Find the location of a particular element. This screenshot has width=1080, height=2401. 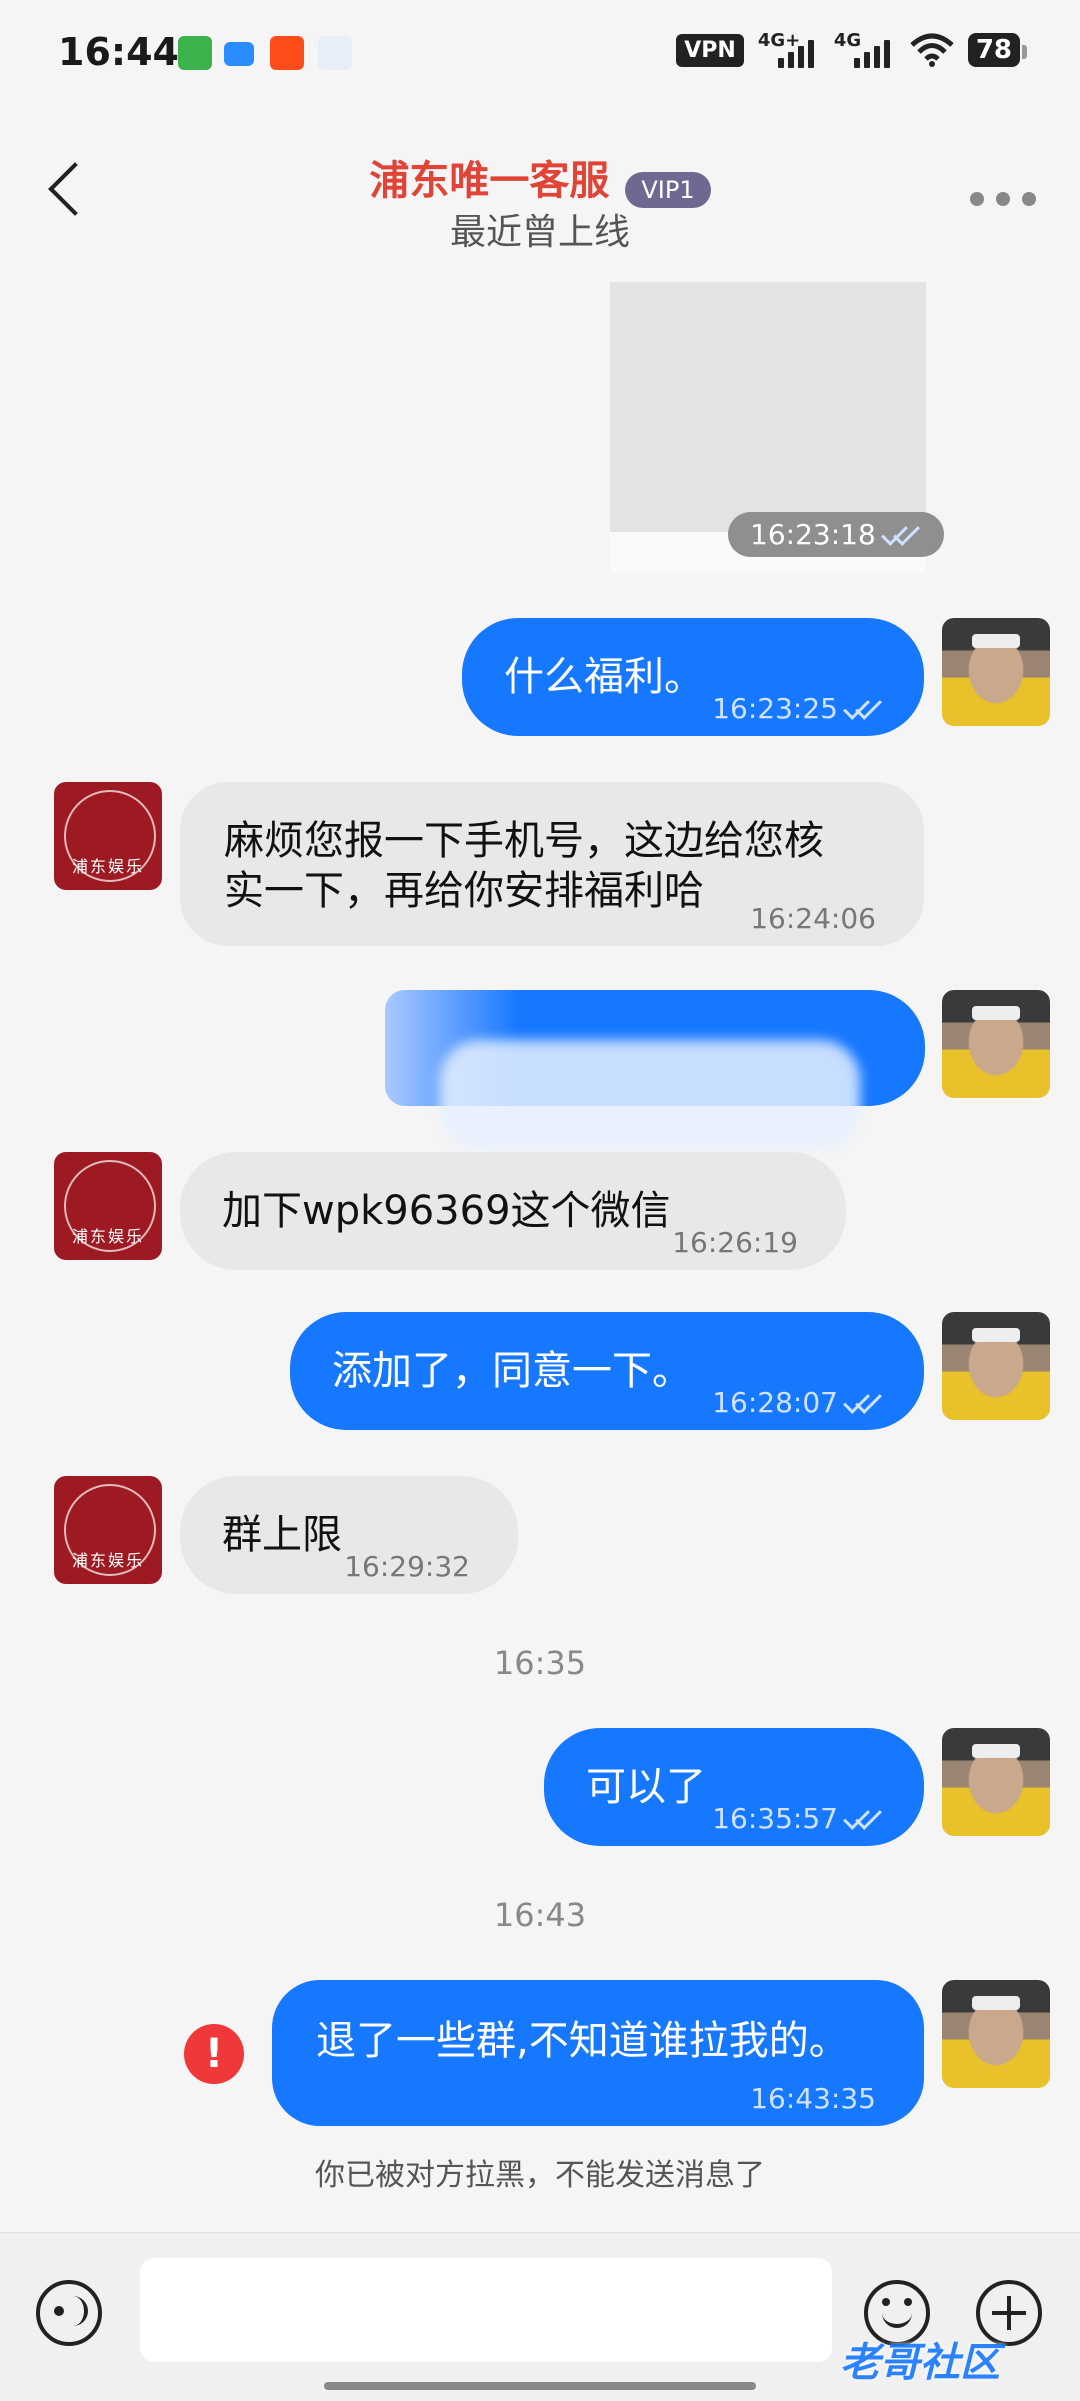

message-input is located at coordinates (486, 2310).